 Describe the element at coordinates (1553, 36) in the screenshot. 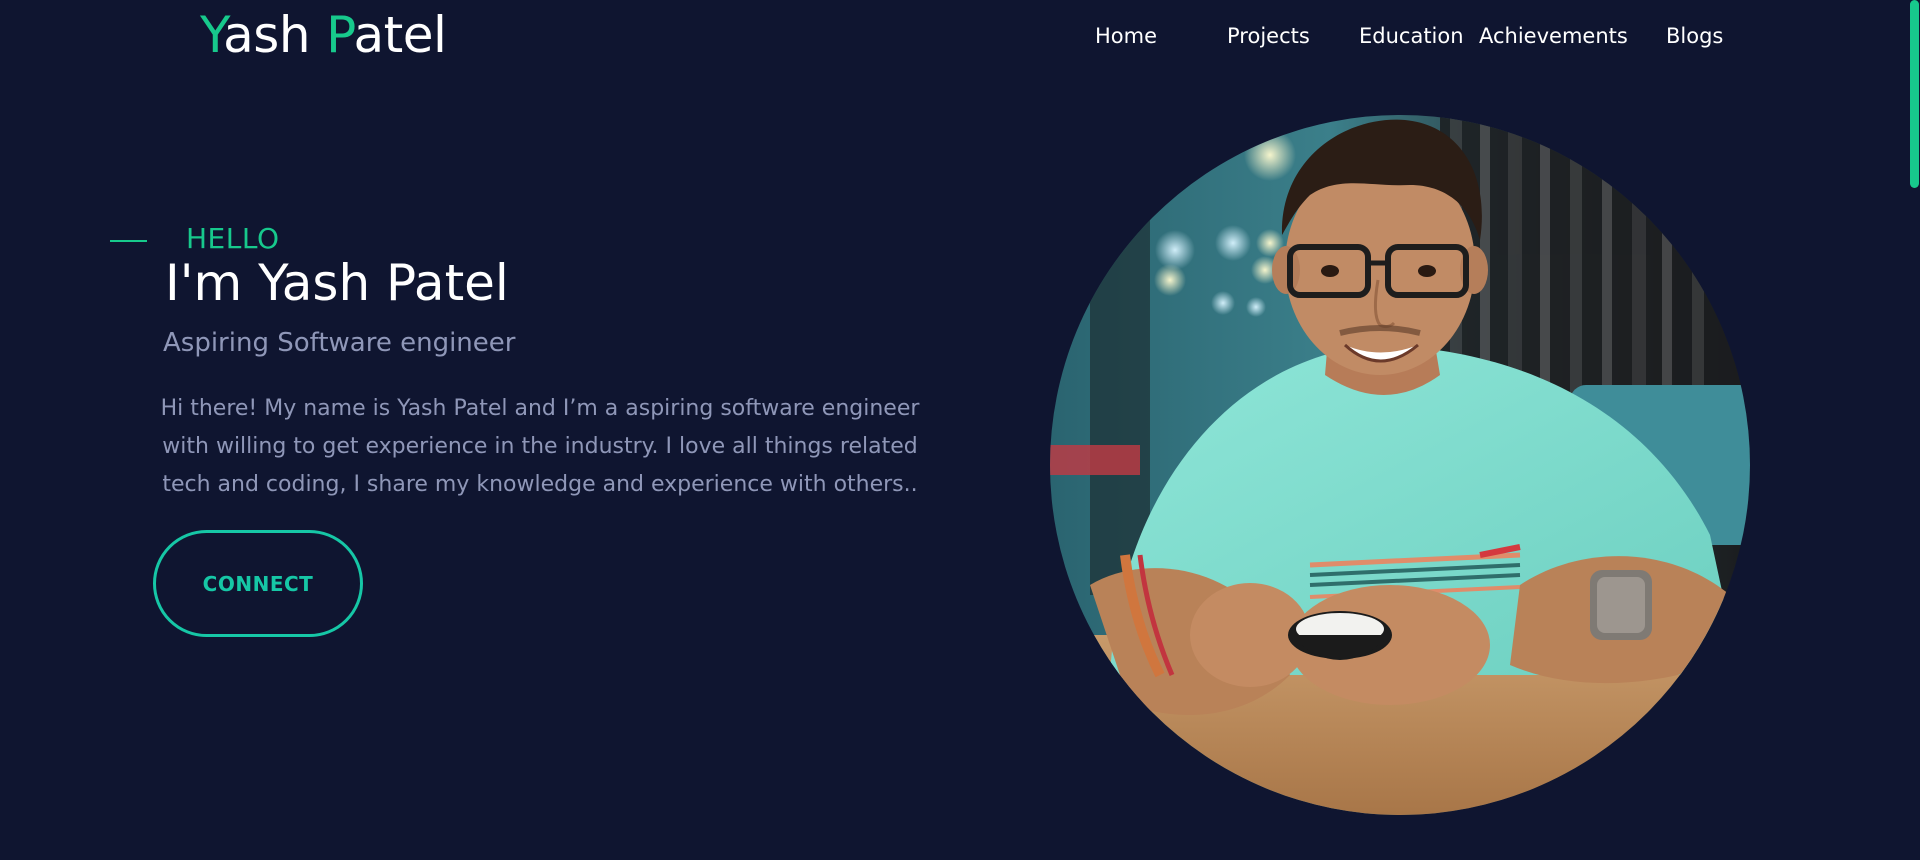

I see `nav-achievements: Achievements` at that location.